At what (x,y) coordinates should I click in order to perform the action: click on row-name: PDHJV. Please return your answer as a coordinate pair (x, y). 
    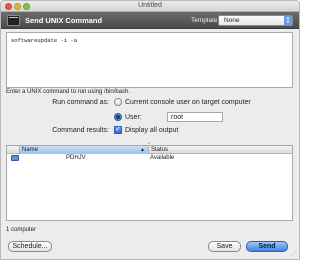
    Looking at the image, I should click on (76, 158).